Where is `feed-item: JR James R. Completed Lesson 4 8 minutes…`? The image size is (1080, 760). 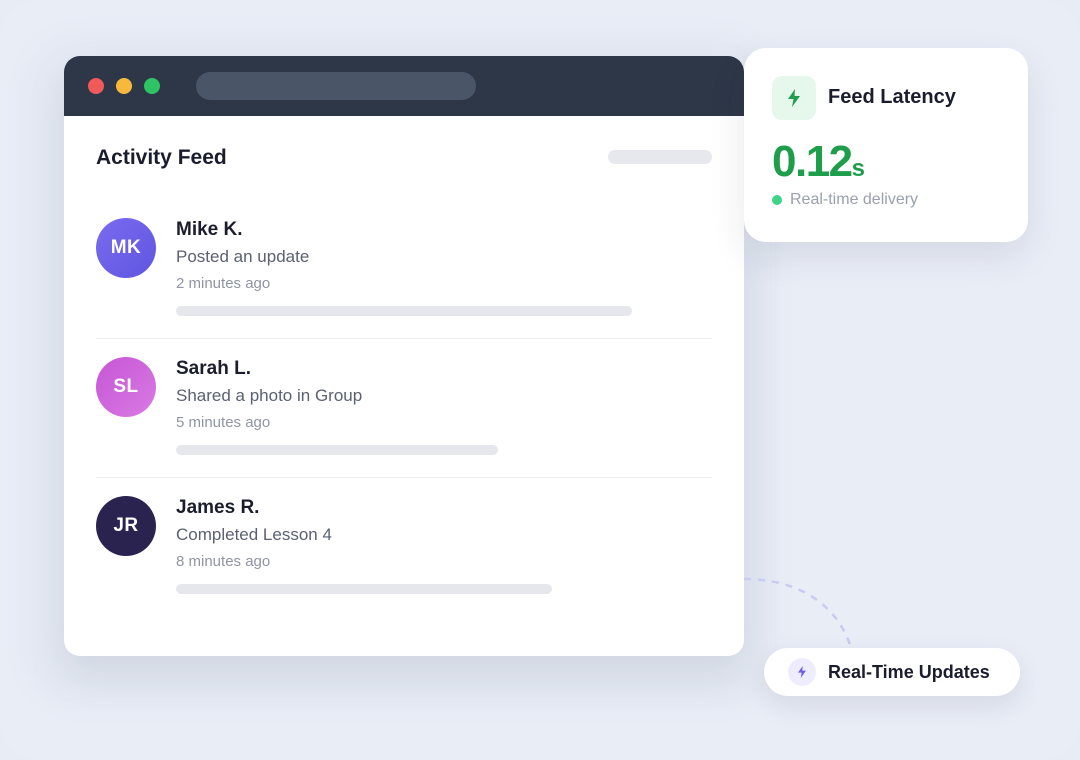
feed-item: JR James R. Completed Lesson 4 8 minutes… is located at coordinates (404, 547).